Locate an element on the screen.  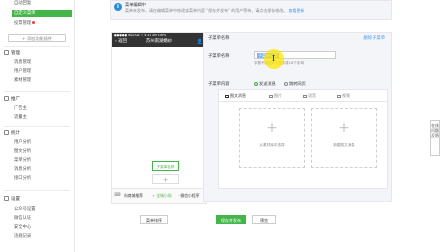
preview-button: 预览 is located at coordinates (264, 219).